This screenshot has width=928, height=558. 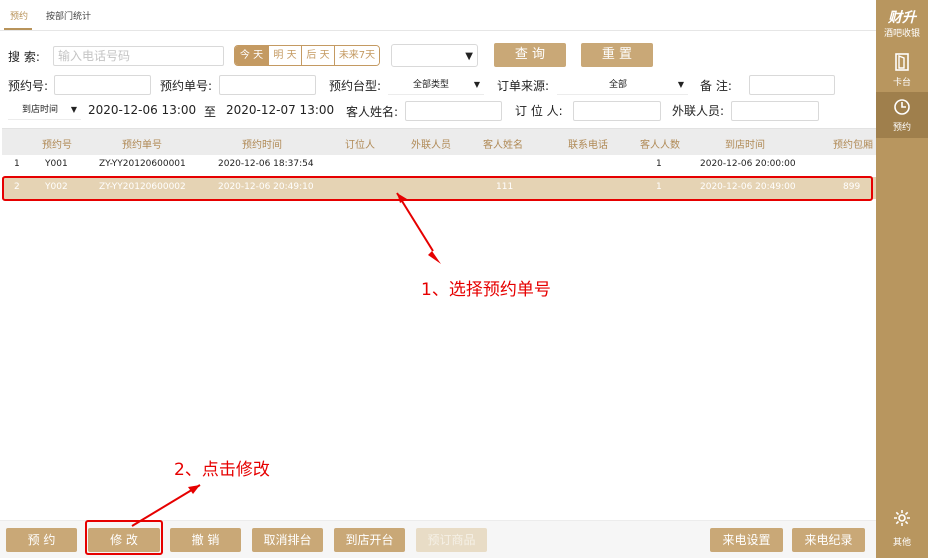 What do you see at coordinates (369, 540) in the screenshot?
I see `arrive-open-button: 到店开台` at bounding box center [369, 540].